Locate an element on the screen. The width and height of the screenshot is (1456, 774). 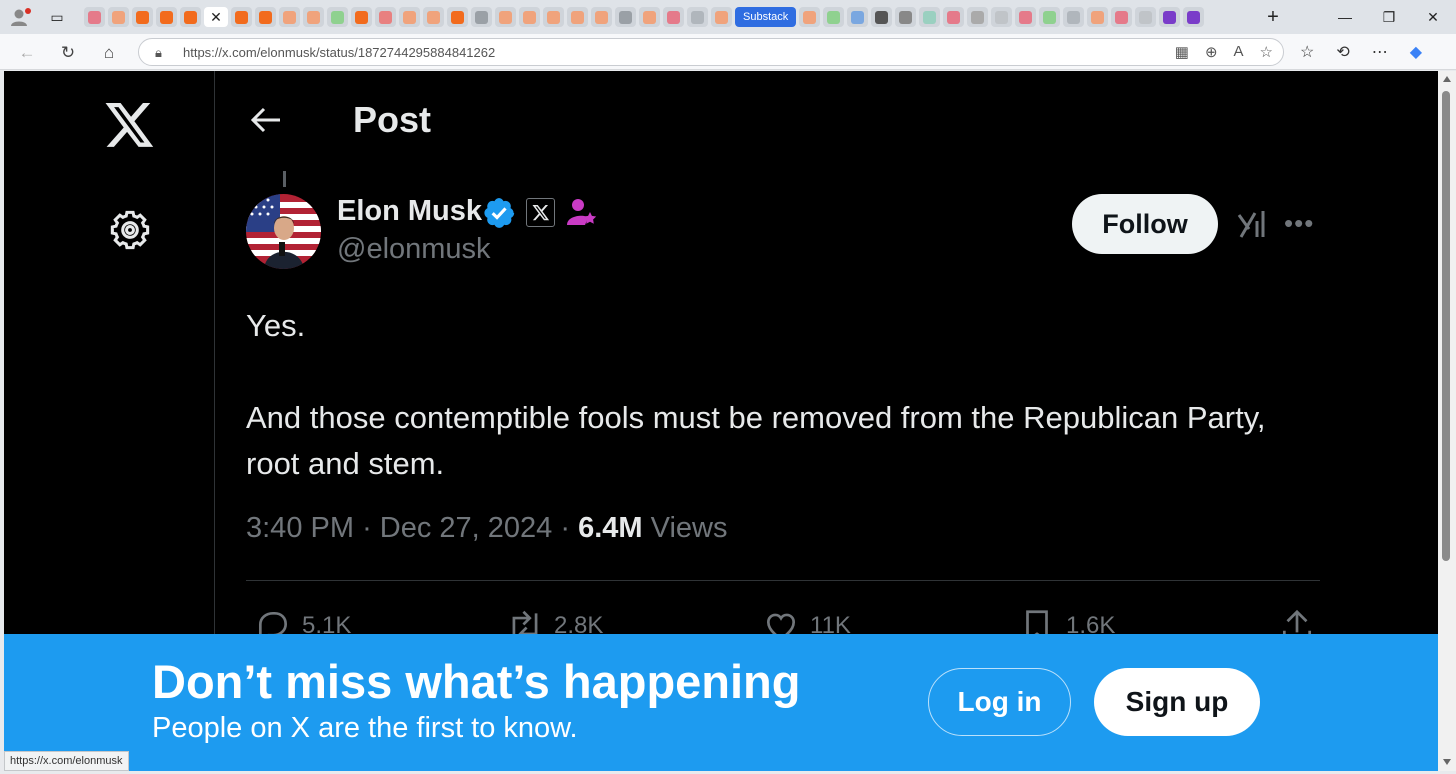
person-star-icon is located at coordinates (582, 212).